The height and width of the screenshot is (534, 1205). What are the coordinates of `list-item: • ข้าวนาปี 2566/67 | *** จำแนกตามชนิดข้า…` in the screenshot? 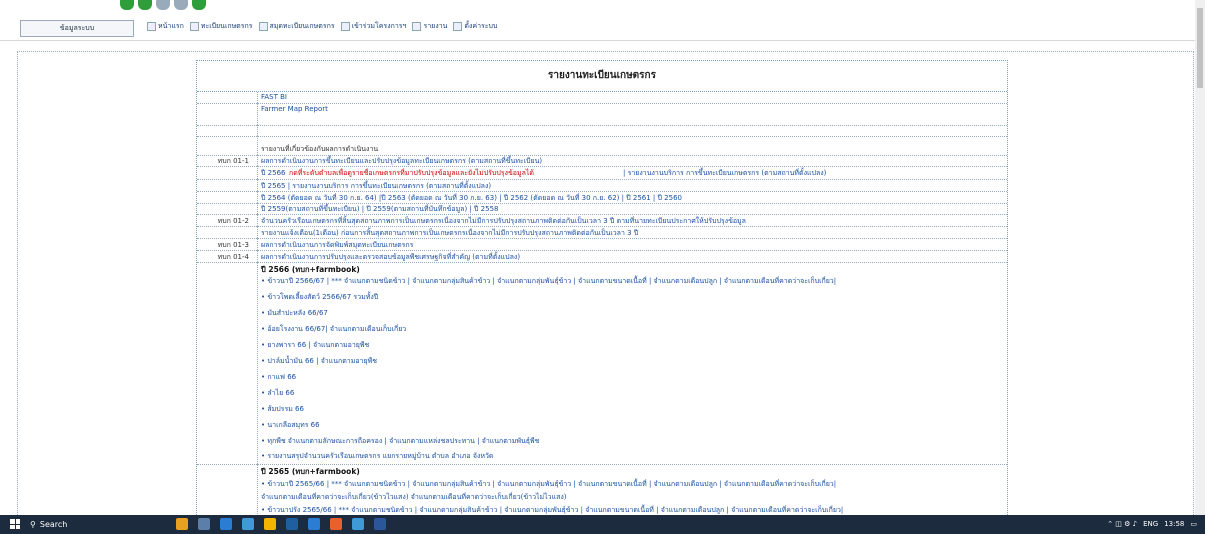 It's located at (548, 281).